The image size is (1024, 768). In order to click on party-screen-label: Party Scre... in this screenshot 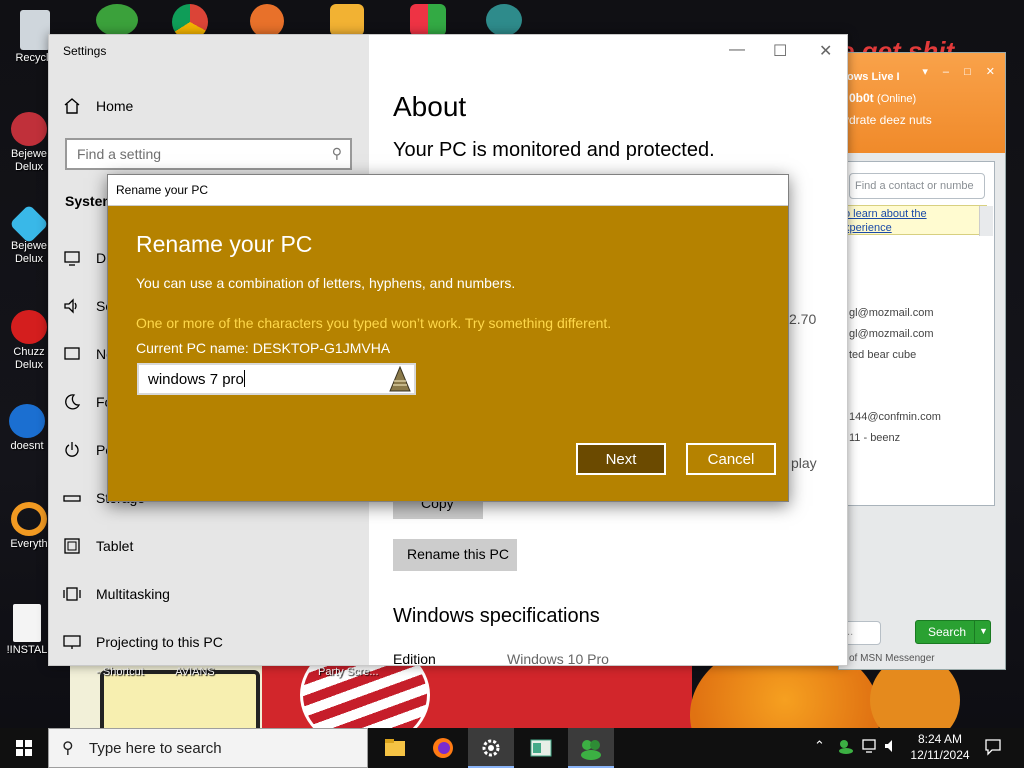, I will do `click(348, 672)`.